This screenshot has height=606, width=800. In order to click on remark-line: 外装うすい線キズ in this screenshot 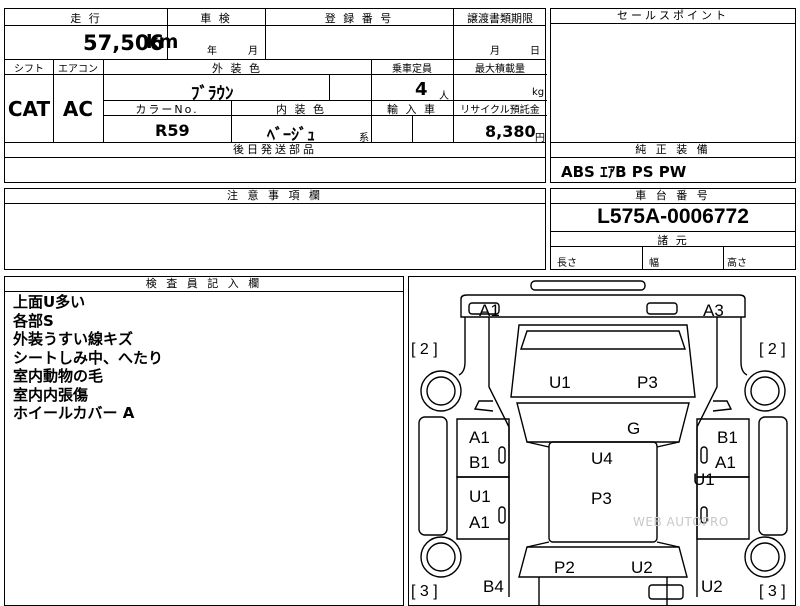, I will do `click(73, 339)`.